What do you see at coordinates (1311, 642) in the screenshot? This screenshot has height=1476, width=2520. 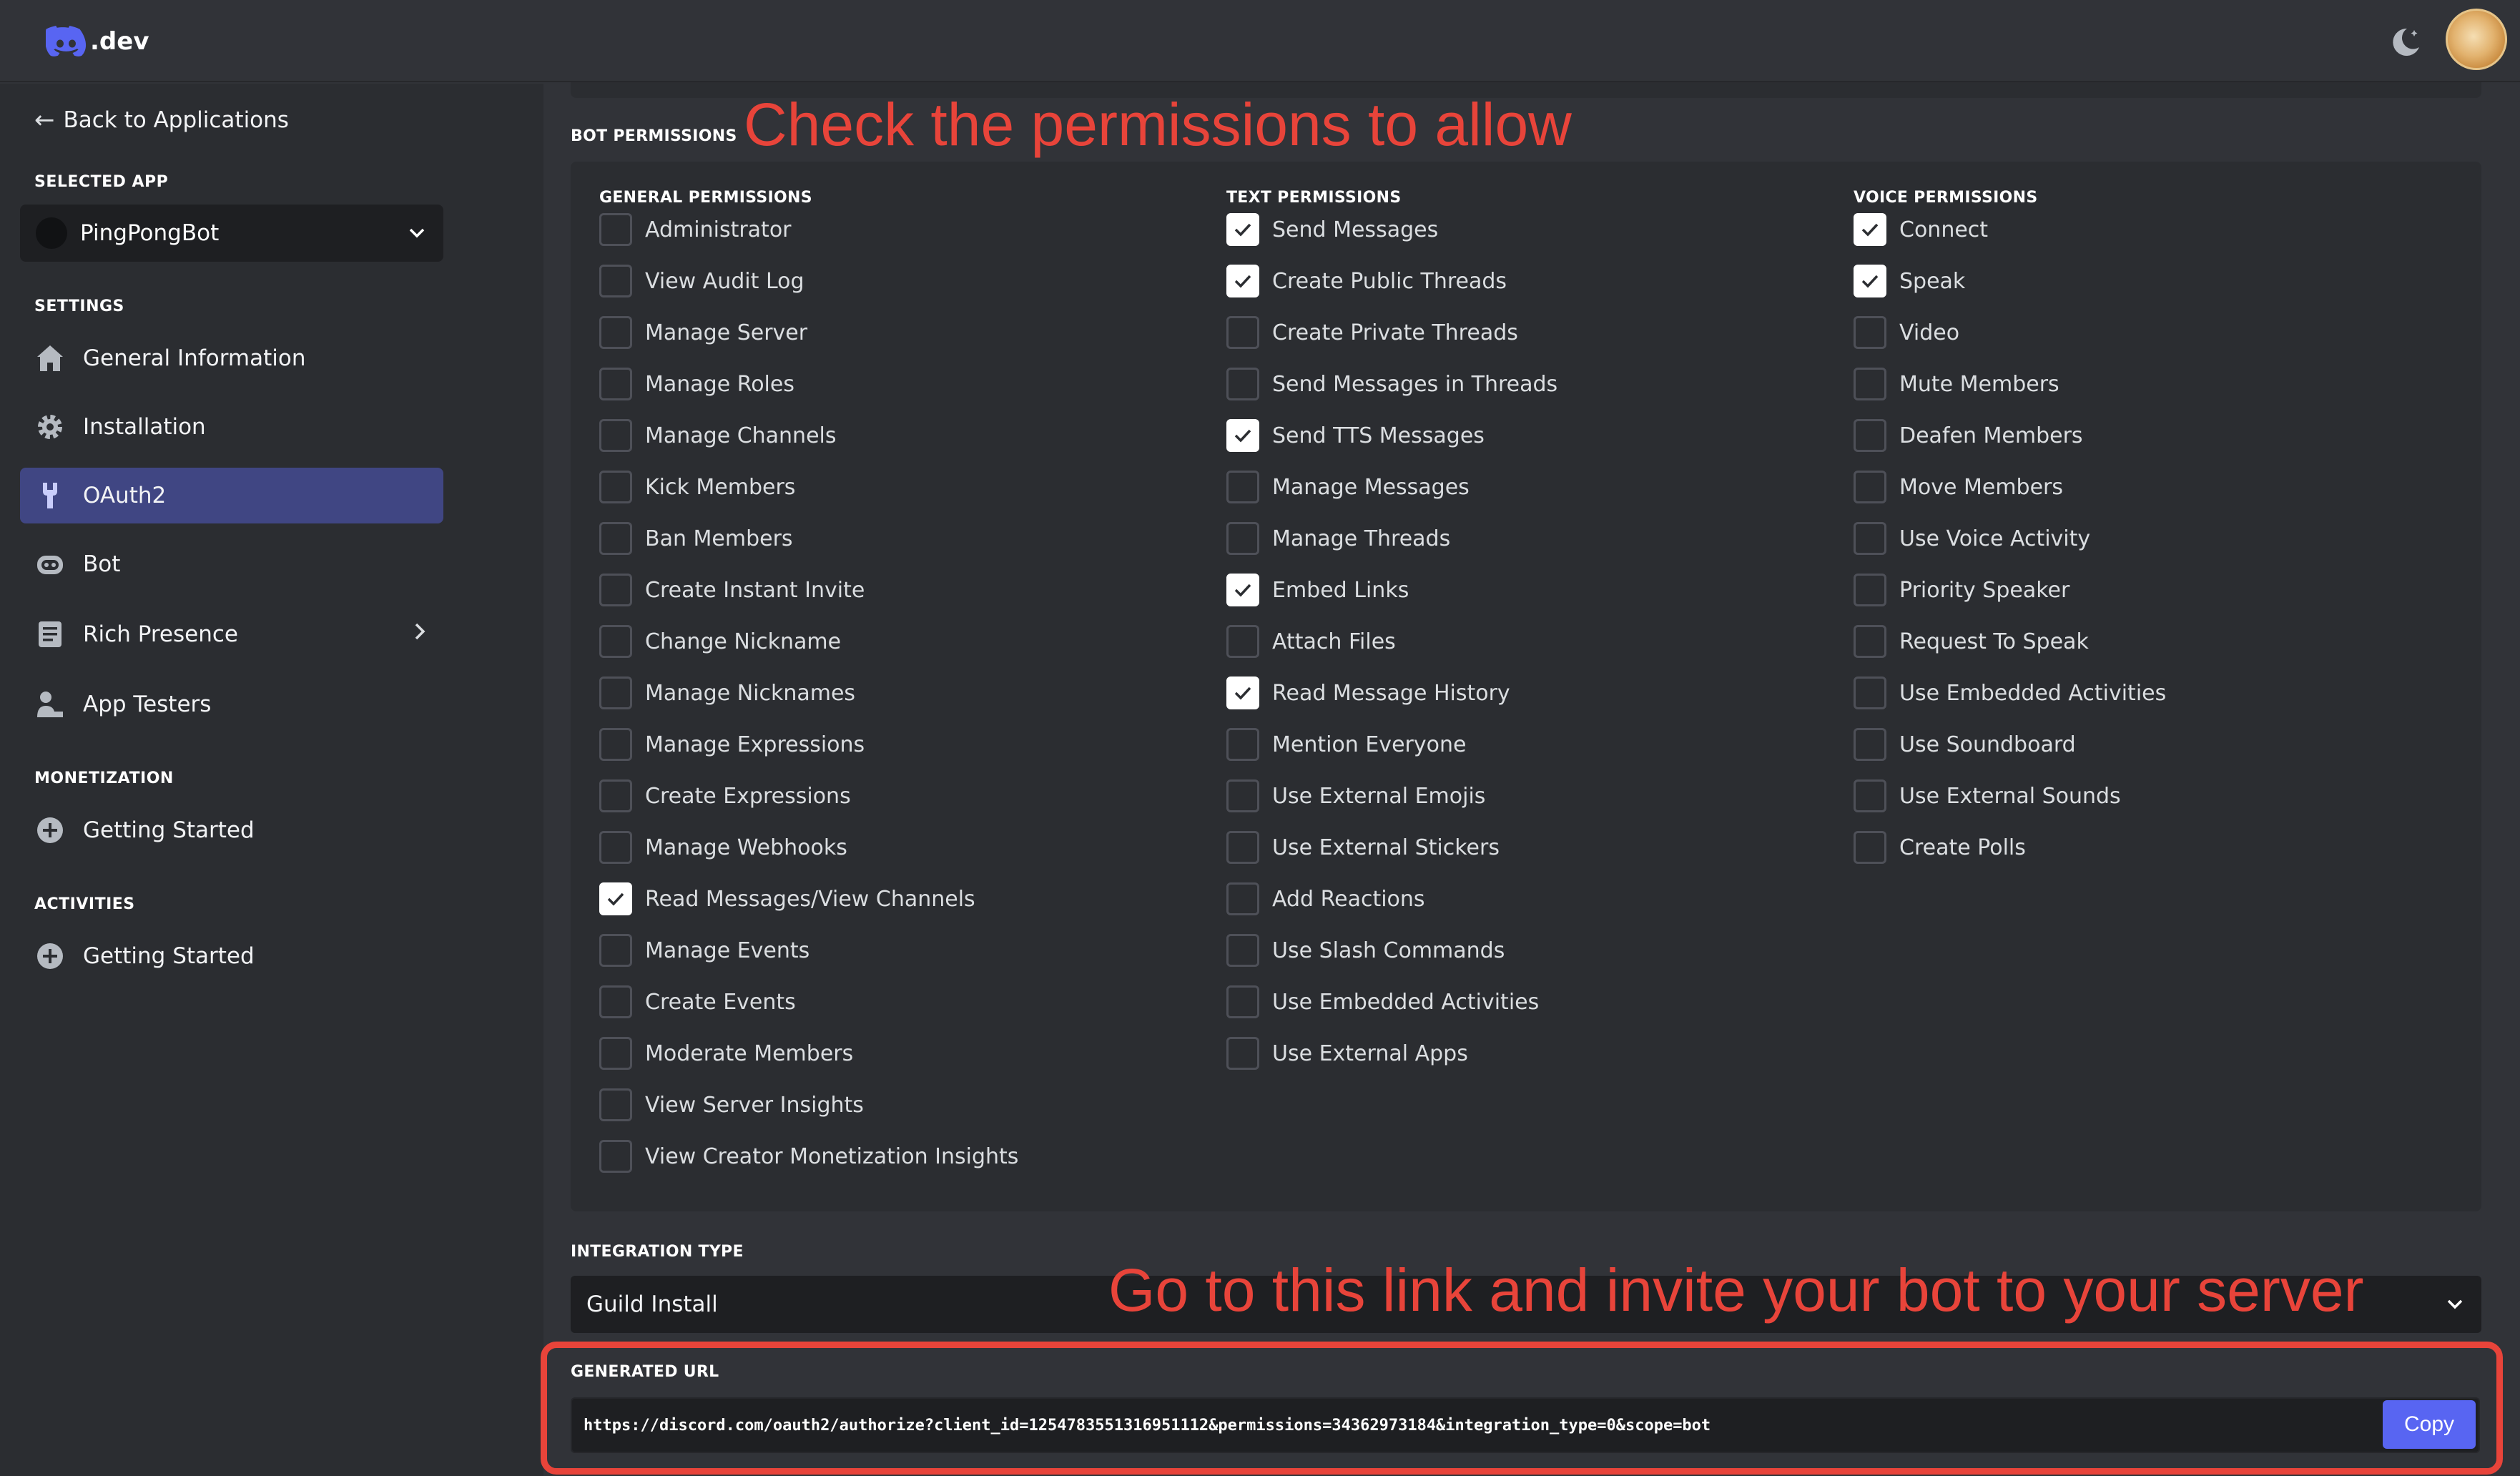 I see `permission-row: Attach Files` at bounding box center [1311, 642].